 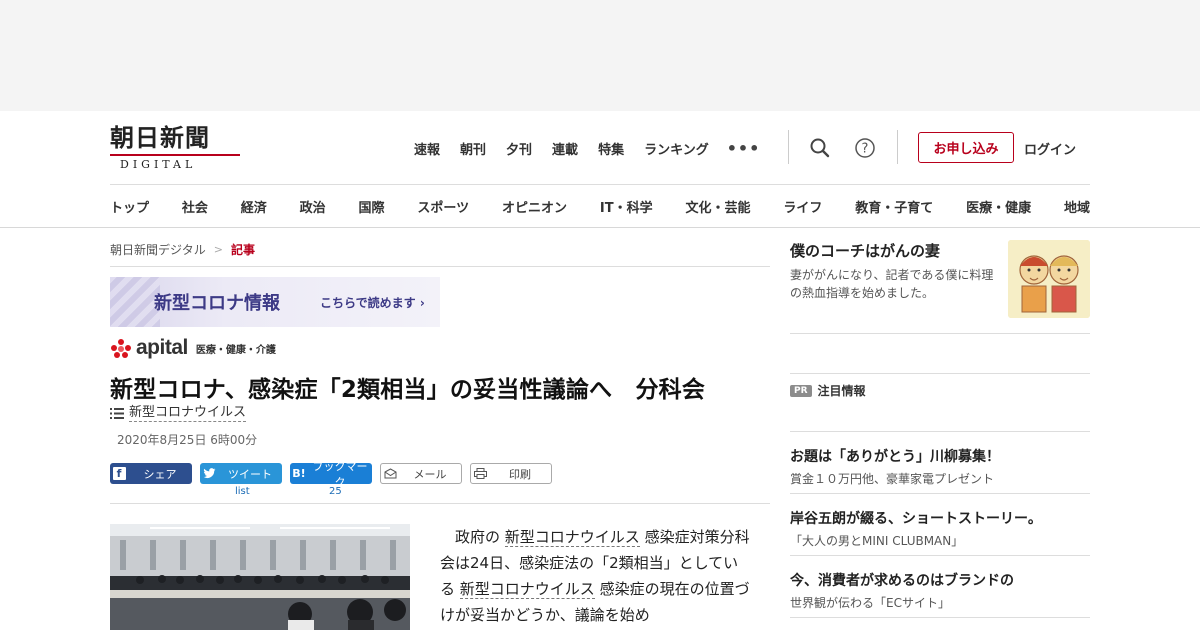 I want to click on more-menu-icon: •••, so click(x=744, y=148).